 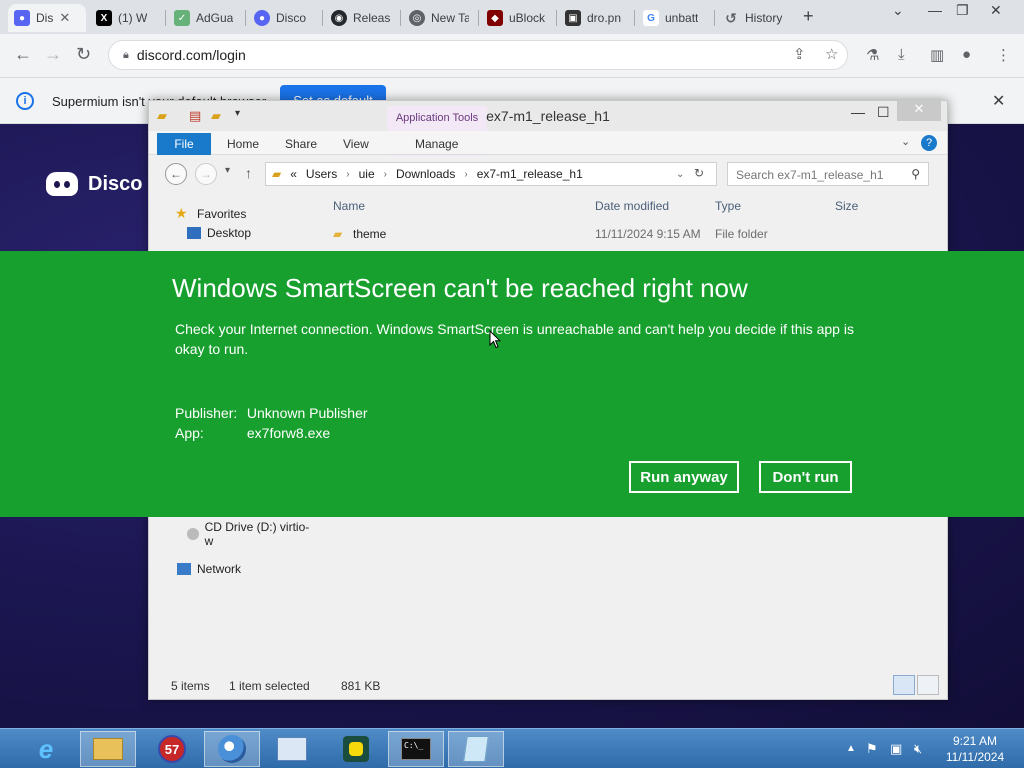 What do you see at coordinates (898, 10) in the screenshot?
I see `tab-search-icon: ⌄` at bounding box center [898, 10].